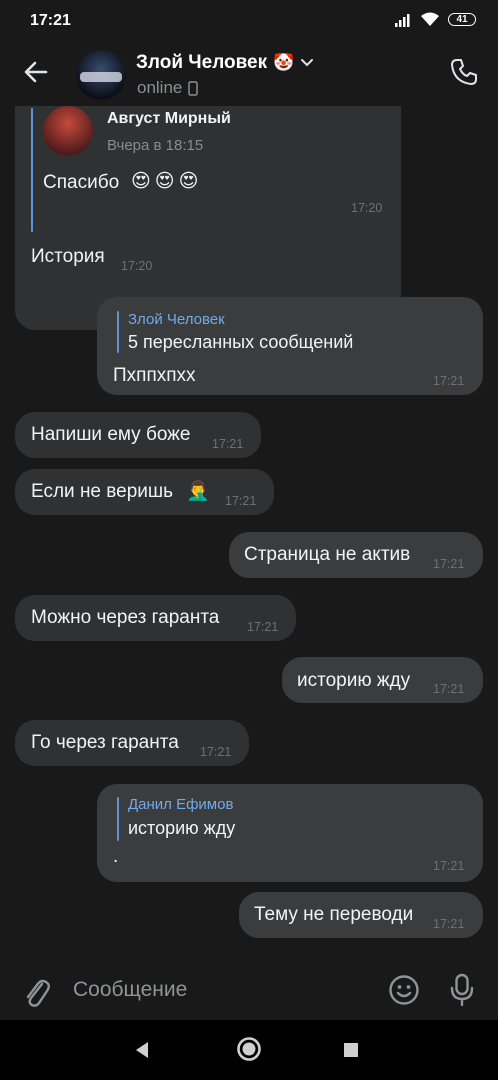 The height and width of the screenshot is (1080, 498). Describe the element at coordinates (130, 990) in the screenshot. I see `message-input: Сообщение` at that location.